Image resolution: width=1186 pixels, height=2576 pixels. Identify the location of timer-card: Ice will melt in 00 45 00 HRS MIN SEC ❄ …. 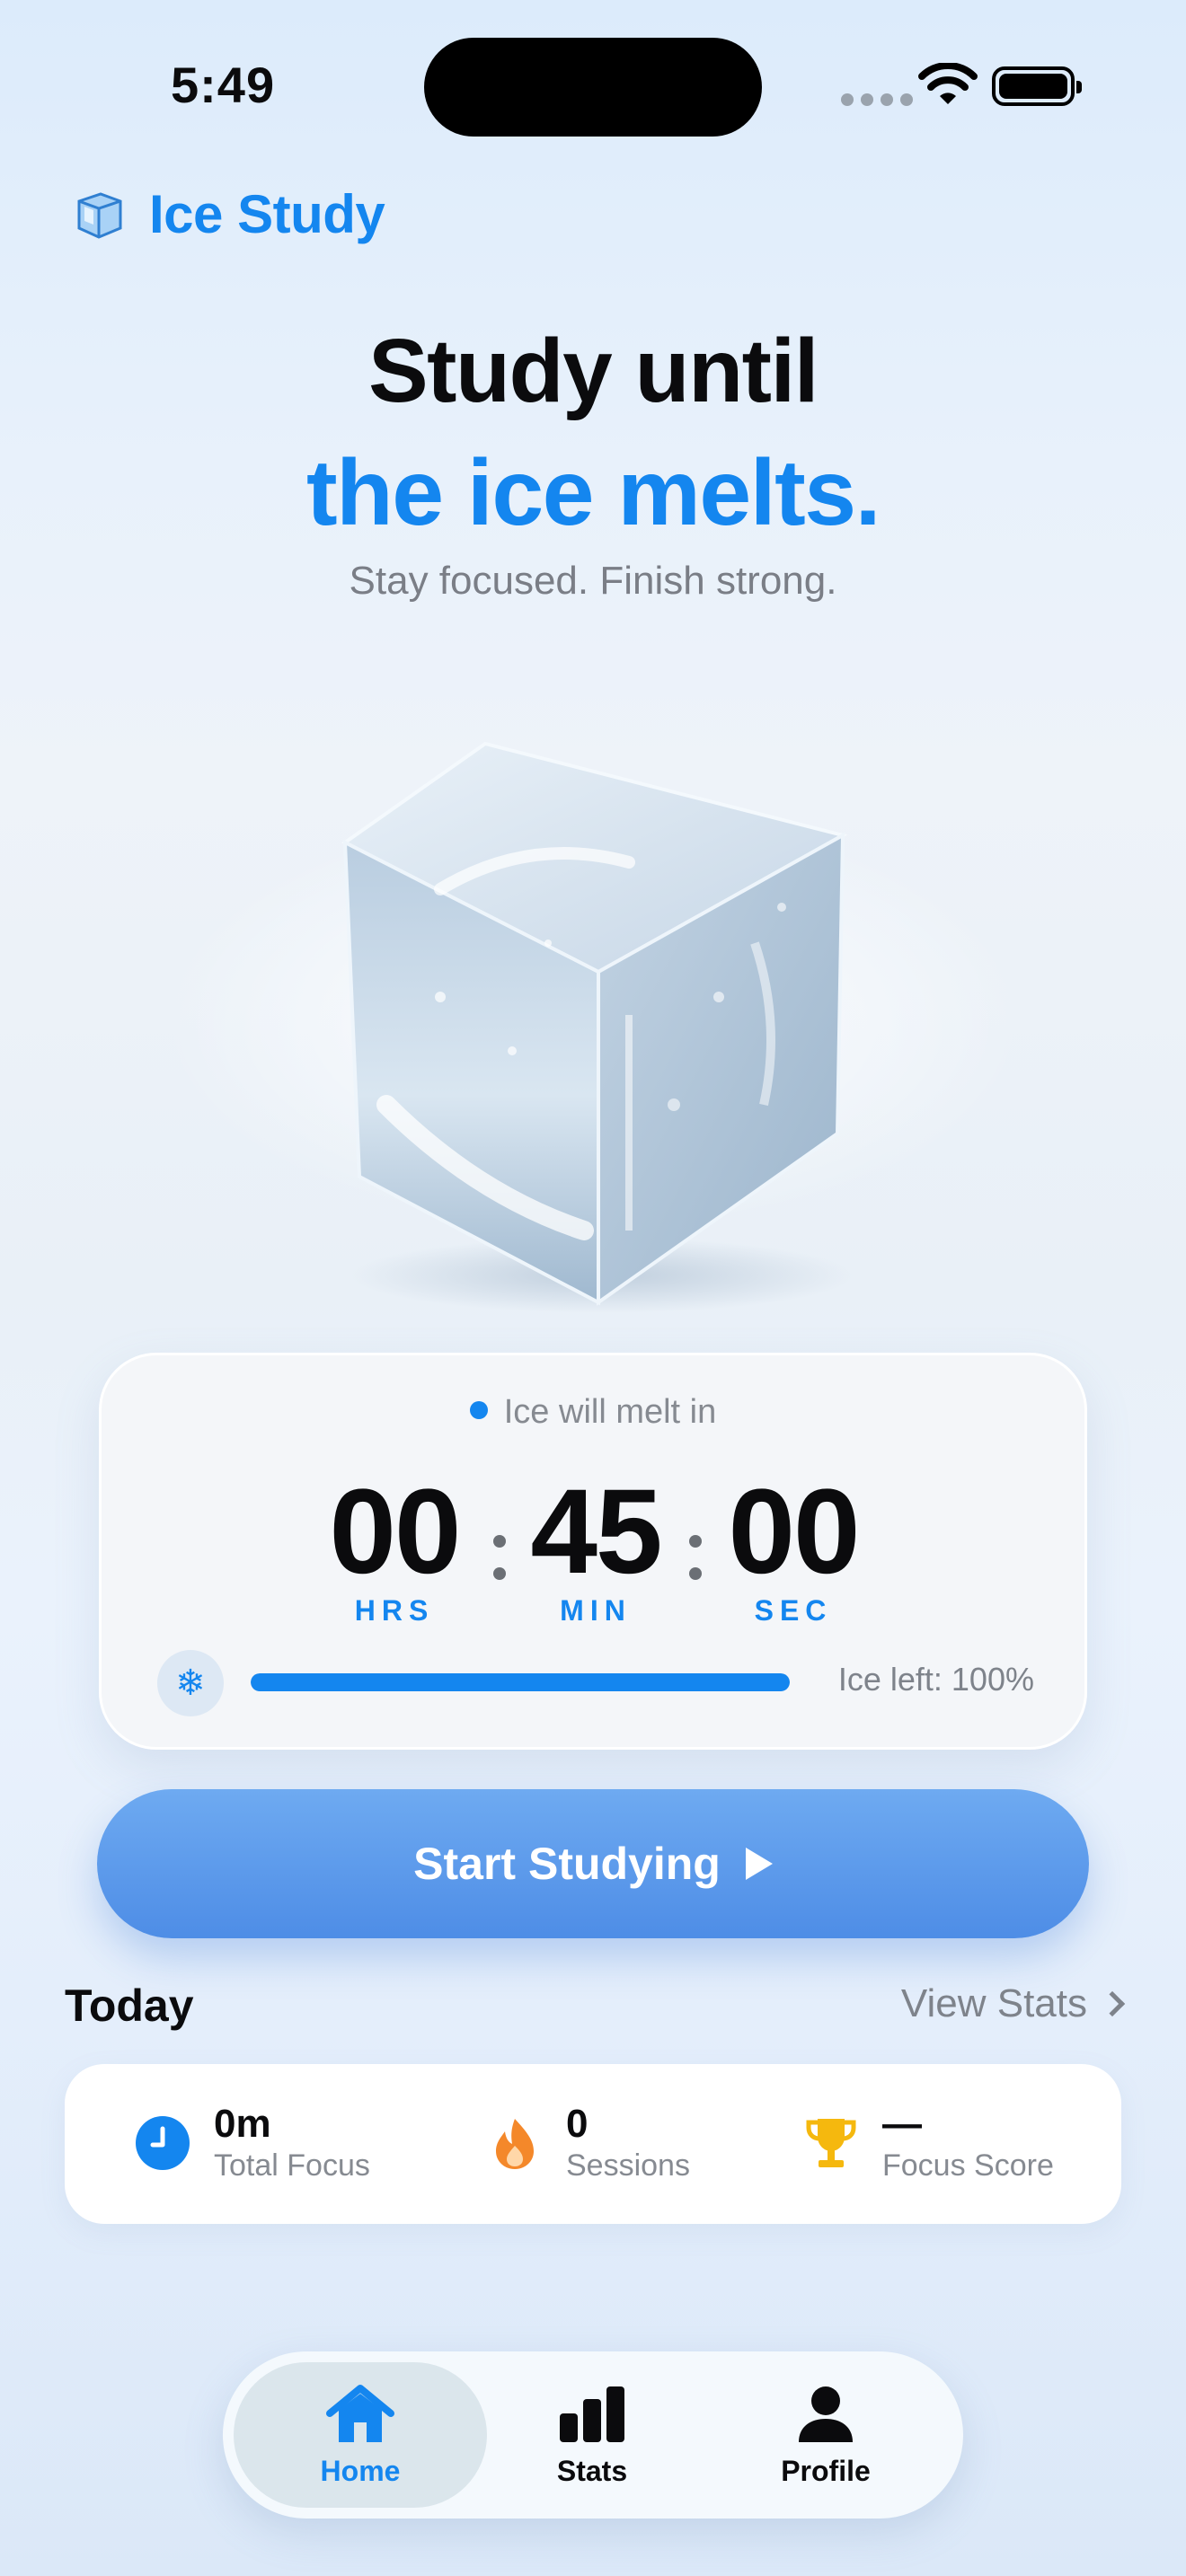
(593, 1551).